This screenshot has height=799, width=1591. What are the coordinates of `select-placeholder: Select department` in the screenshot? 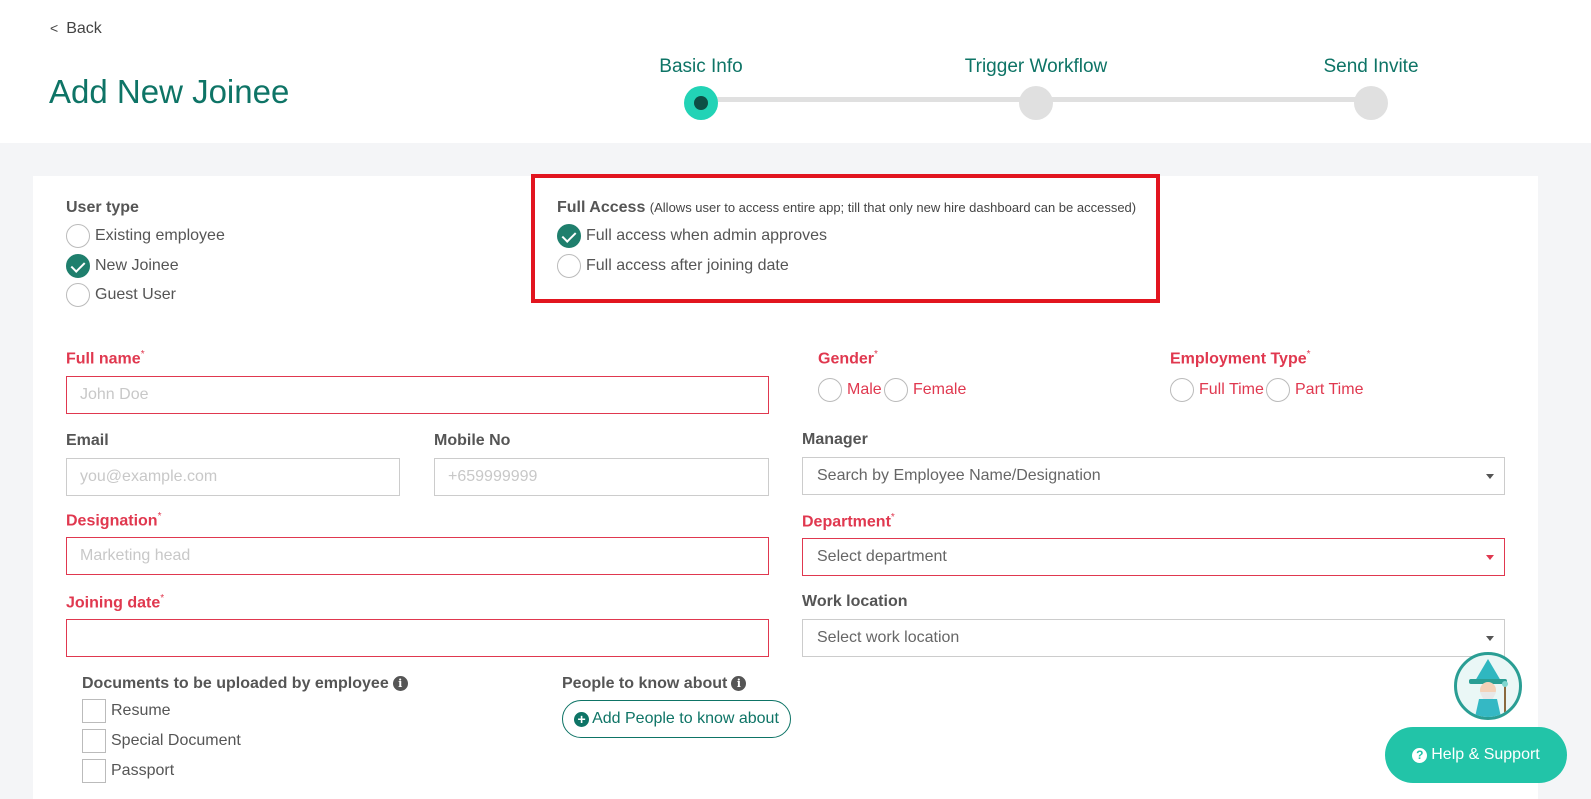 It's located at (882, 556).